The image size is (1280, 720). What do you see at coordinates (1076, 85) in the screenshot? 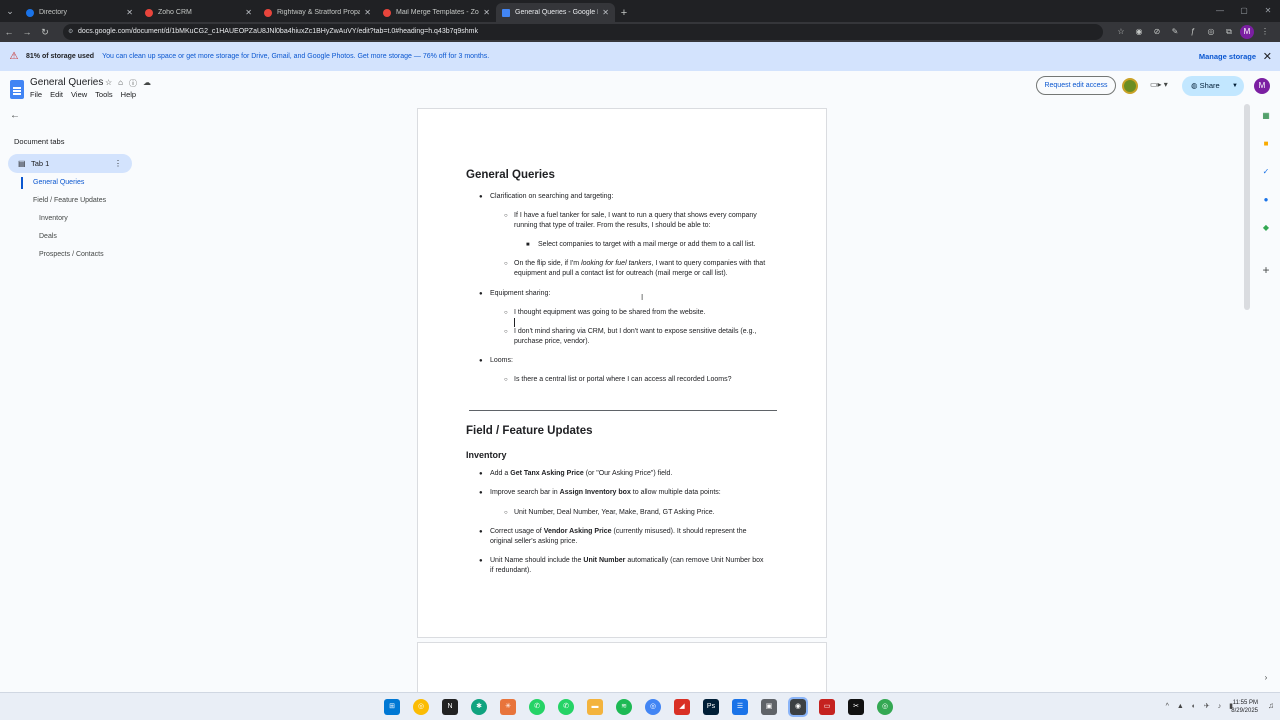
I see `request-edit-access-button: Request edit access` at bounding box center [1076, 85].